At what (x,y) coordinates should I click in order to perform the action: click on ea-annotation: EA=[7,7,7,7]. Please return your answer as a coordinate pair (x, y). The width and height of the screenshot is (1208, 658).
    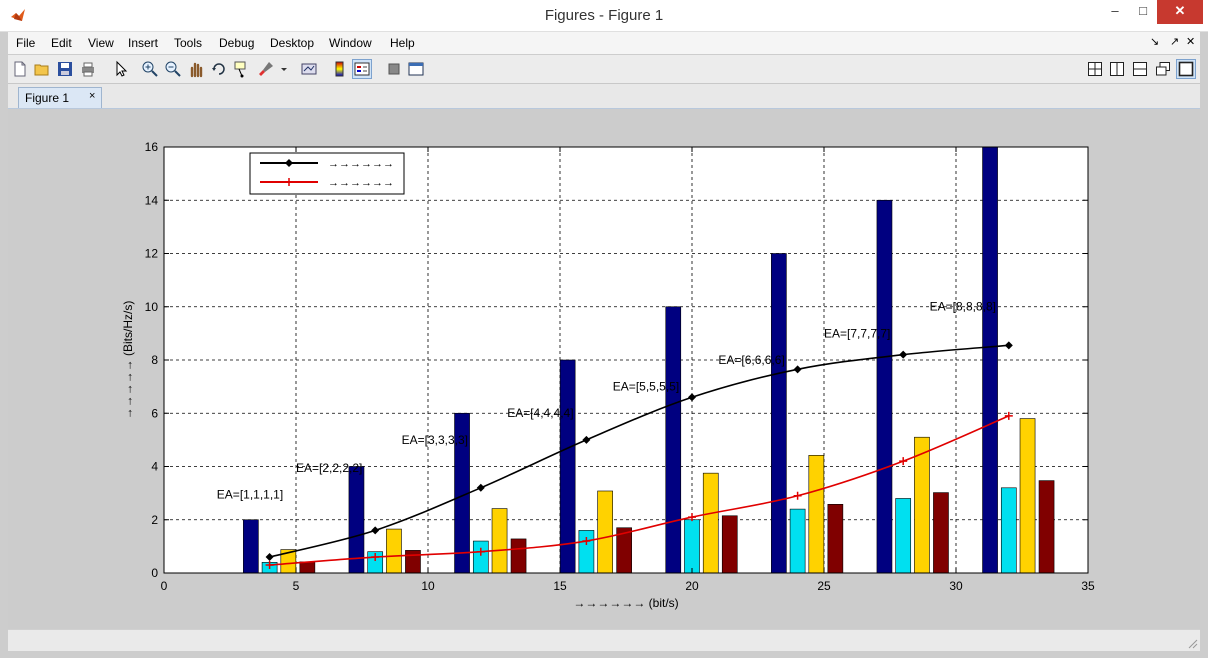
    Looking at the image, I should click on (857, 333).